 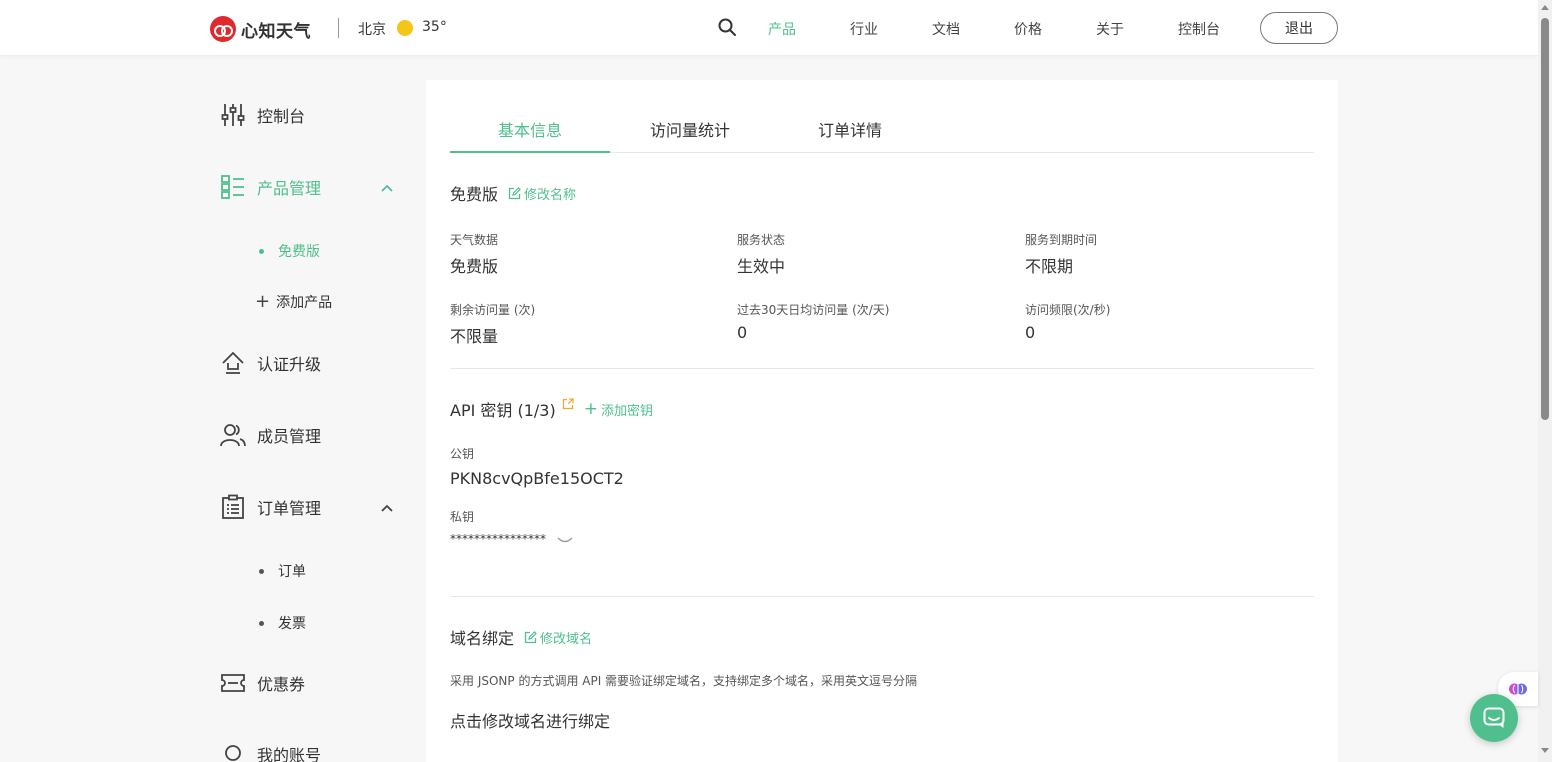 What do you see at coordinates (233, 506) in the screenshot?
I see `clipboard-icon` at bounding box center [233, 506].